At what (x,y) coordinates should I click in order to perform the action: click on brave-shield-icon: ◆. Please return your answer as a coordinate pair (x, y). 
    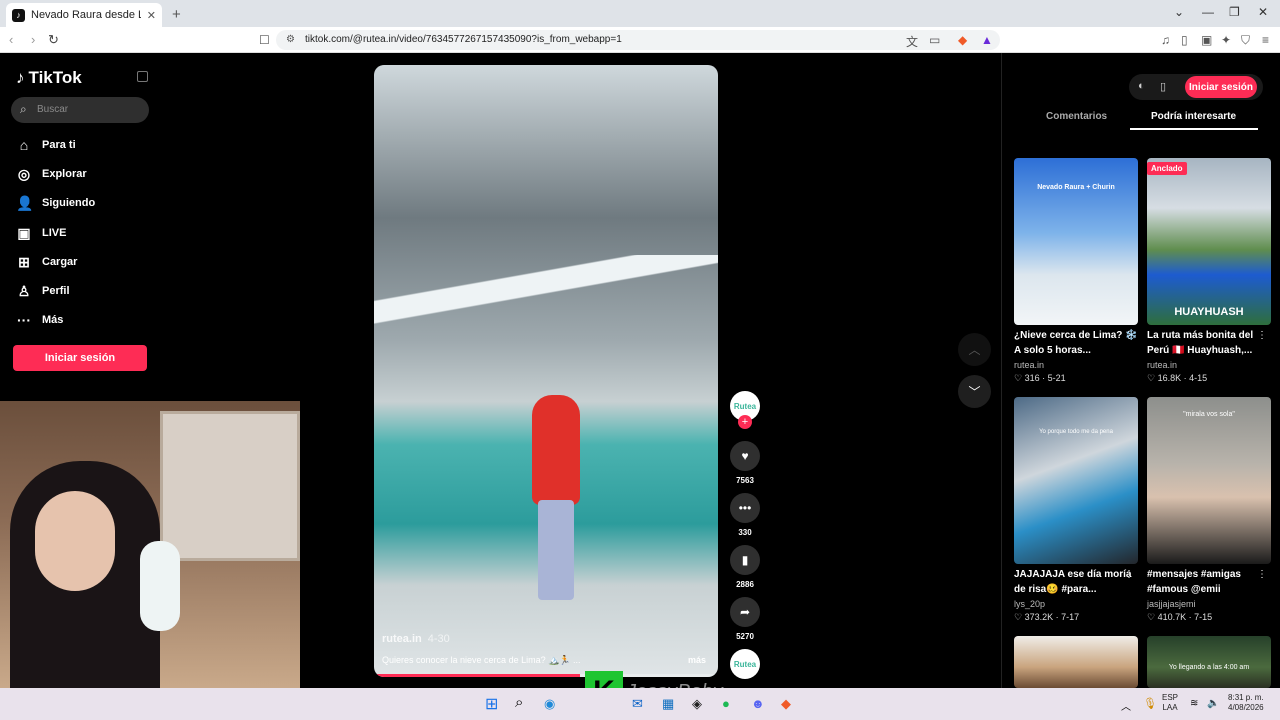
    Looking at the image, I should click on (962, 40).